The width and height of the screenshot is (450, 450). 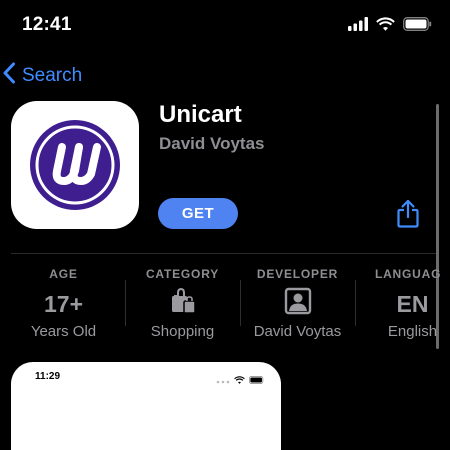 What do you see at coordinates (52, 75) in the screenshot?
I see `back-label: Search` at bounding box center [52, 75].